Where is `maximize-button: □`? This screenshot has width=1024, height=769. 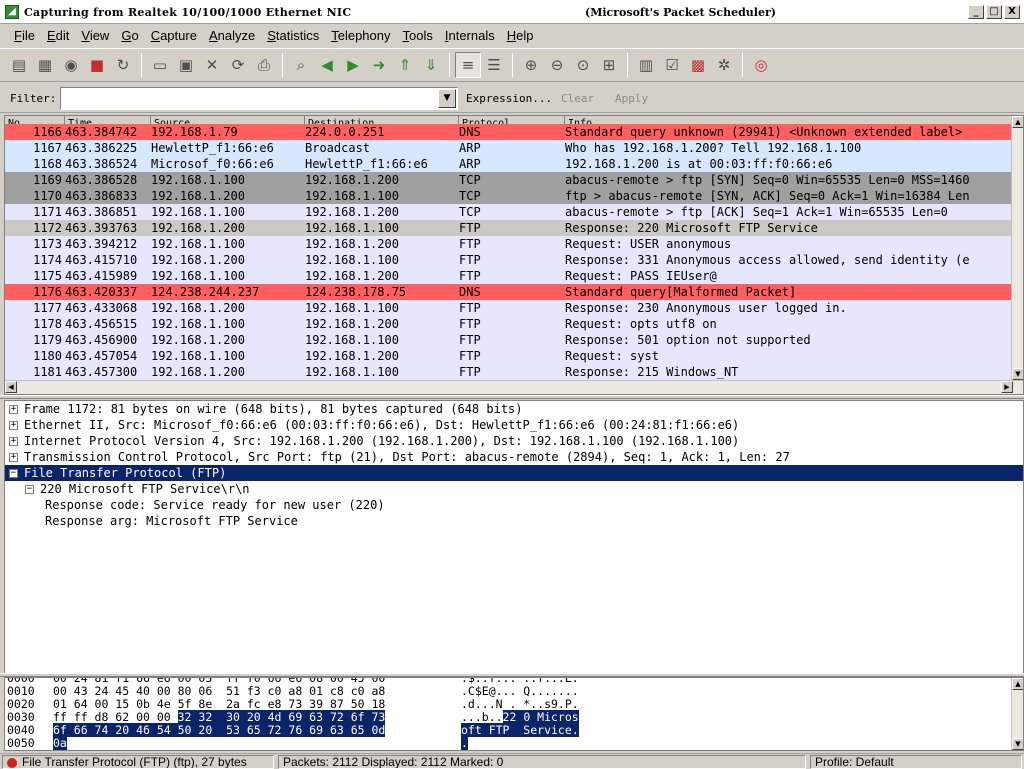 maximize-button: □ is located at coordinates (994, 12).